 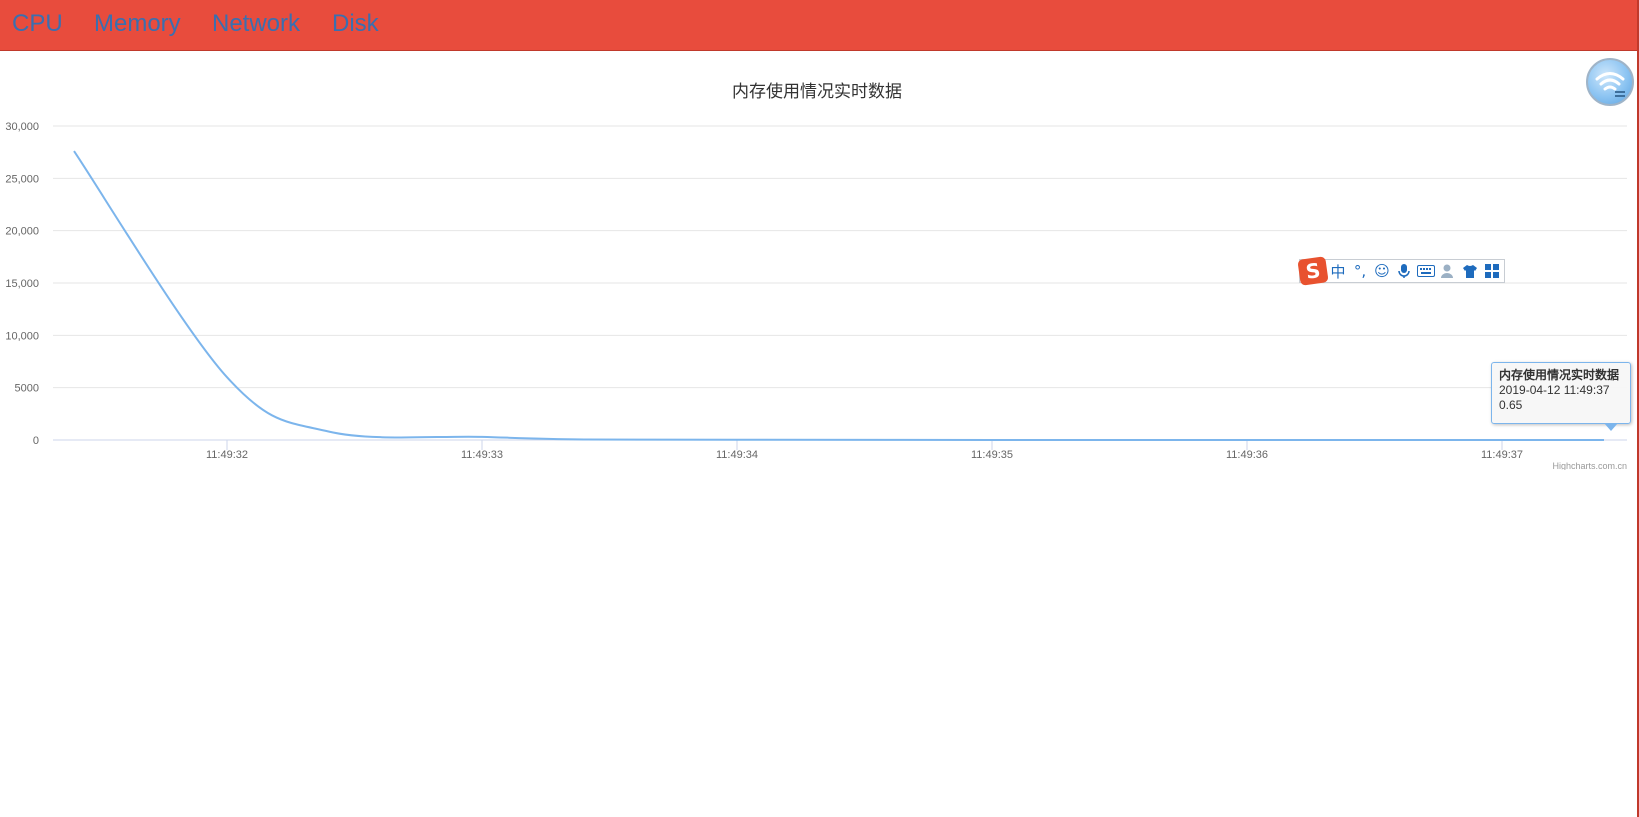 I want to click on chart-title: 内存使用情况实时数据, so click(x=817, y=91).